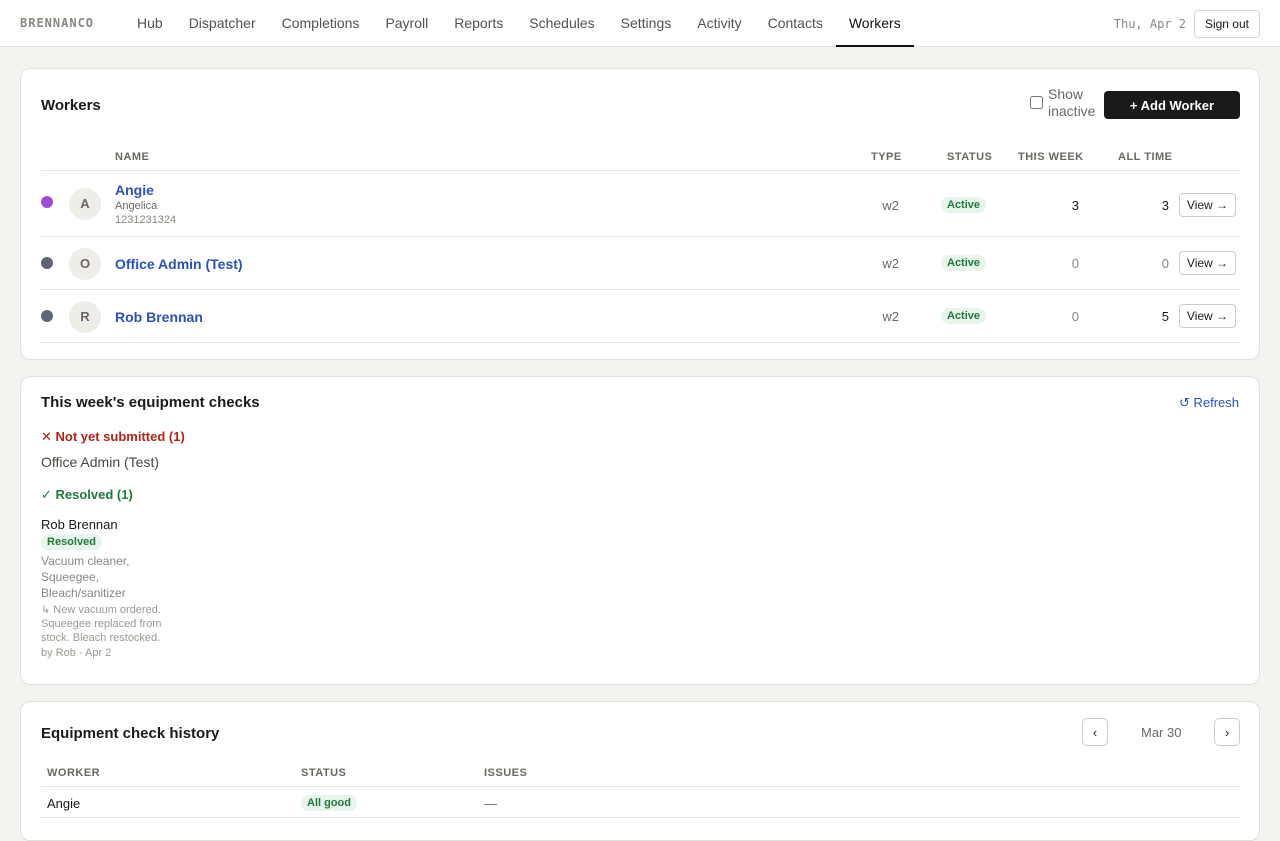  Describe the element at coordinates (79, 524) in the screenshot. I see `resolved-worker: Rob Brennan` at that location.